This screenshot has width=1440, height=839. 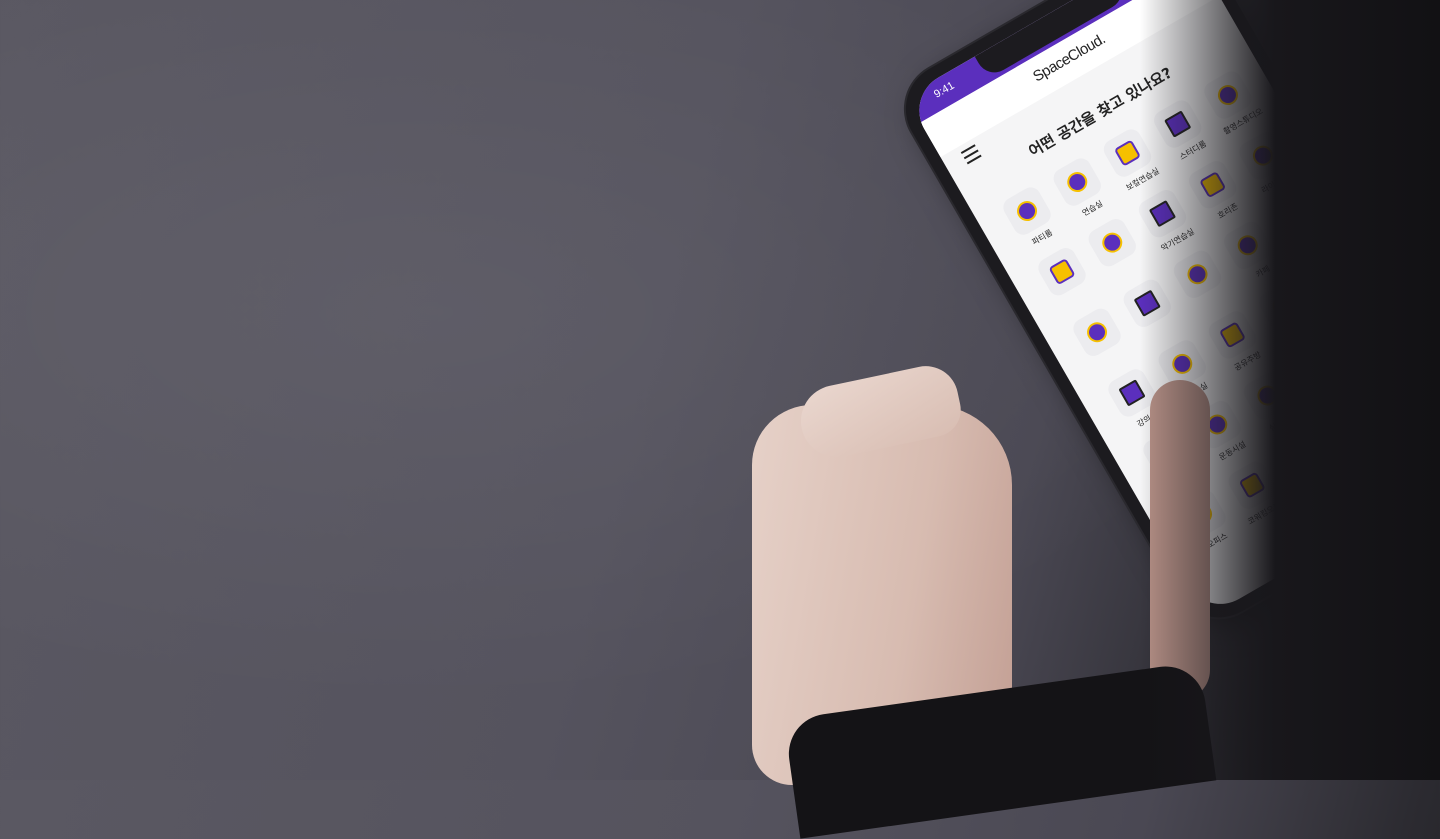 I want to click on board-icon, so click(x=1112, y=242).